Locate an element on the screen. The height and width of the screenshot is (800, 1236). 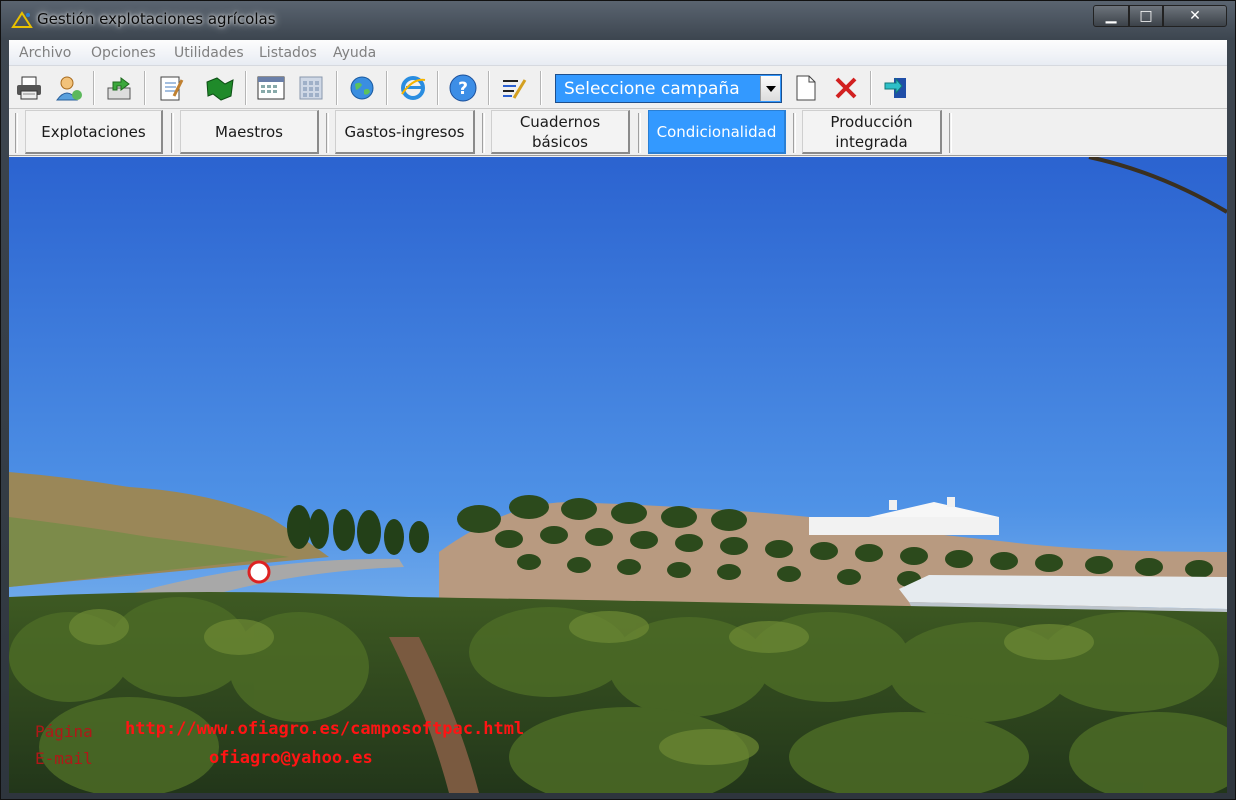
window-title: Gestión explotaciones agrícolas is located at coordinates (156, 19).